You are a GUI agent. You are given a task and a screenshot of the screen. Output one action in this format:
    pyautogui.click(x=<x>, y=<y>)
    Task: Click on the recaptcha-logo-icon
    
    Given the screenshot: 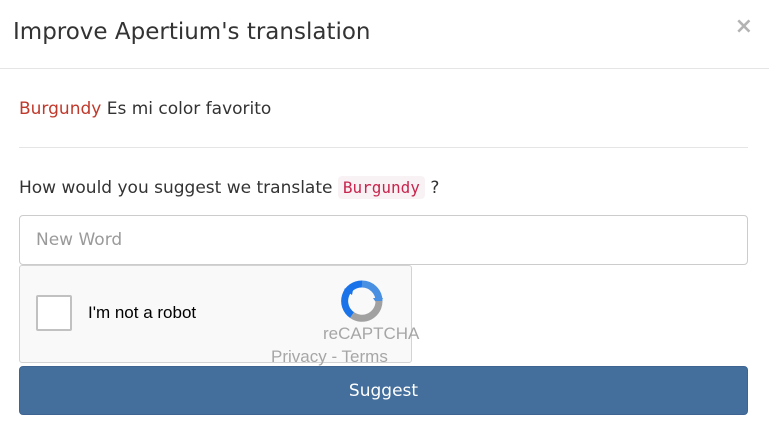 What is the action you would take?
    pyautogui.click(x=362, y=301)
    